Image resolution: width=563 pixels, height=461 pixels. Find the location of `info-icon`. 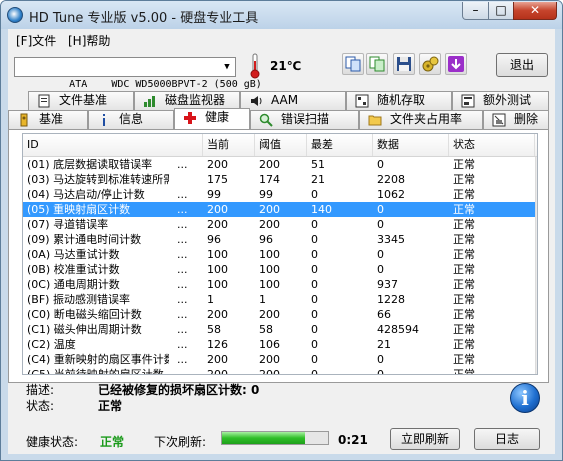

info-icon is located at coordinates (104, 120).